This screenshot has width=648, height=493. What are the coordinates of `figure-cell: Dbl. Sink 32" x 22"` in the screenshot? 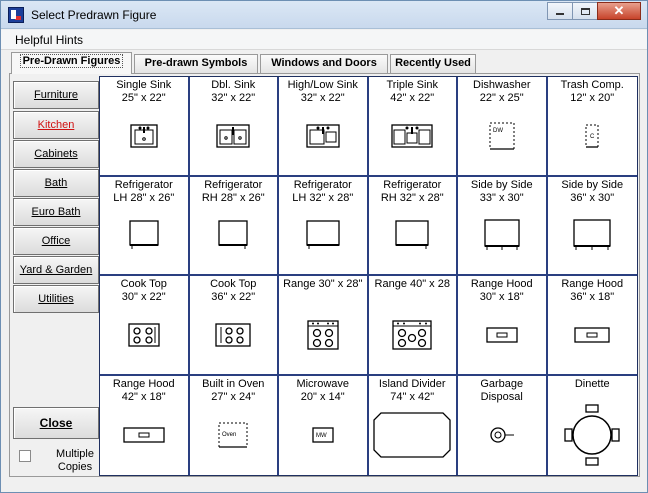 It's located at (234, 127).